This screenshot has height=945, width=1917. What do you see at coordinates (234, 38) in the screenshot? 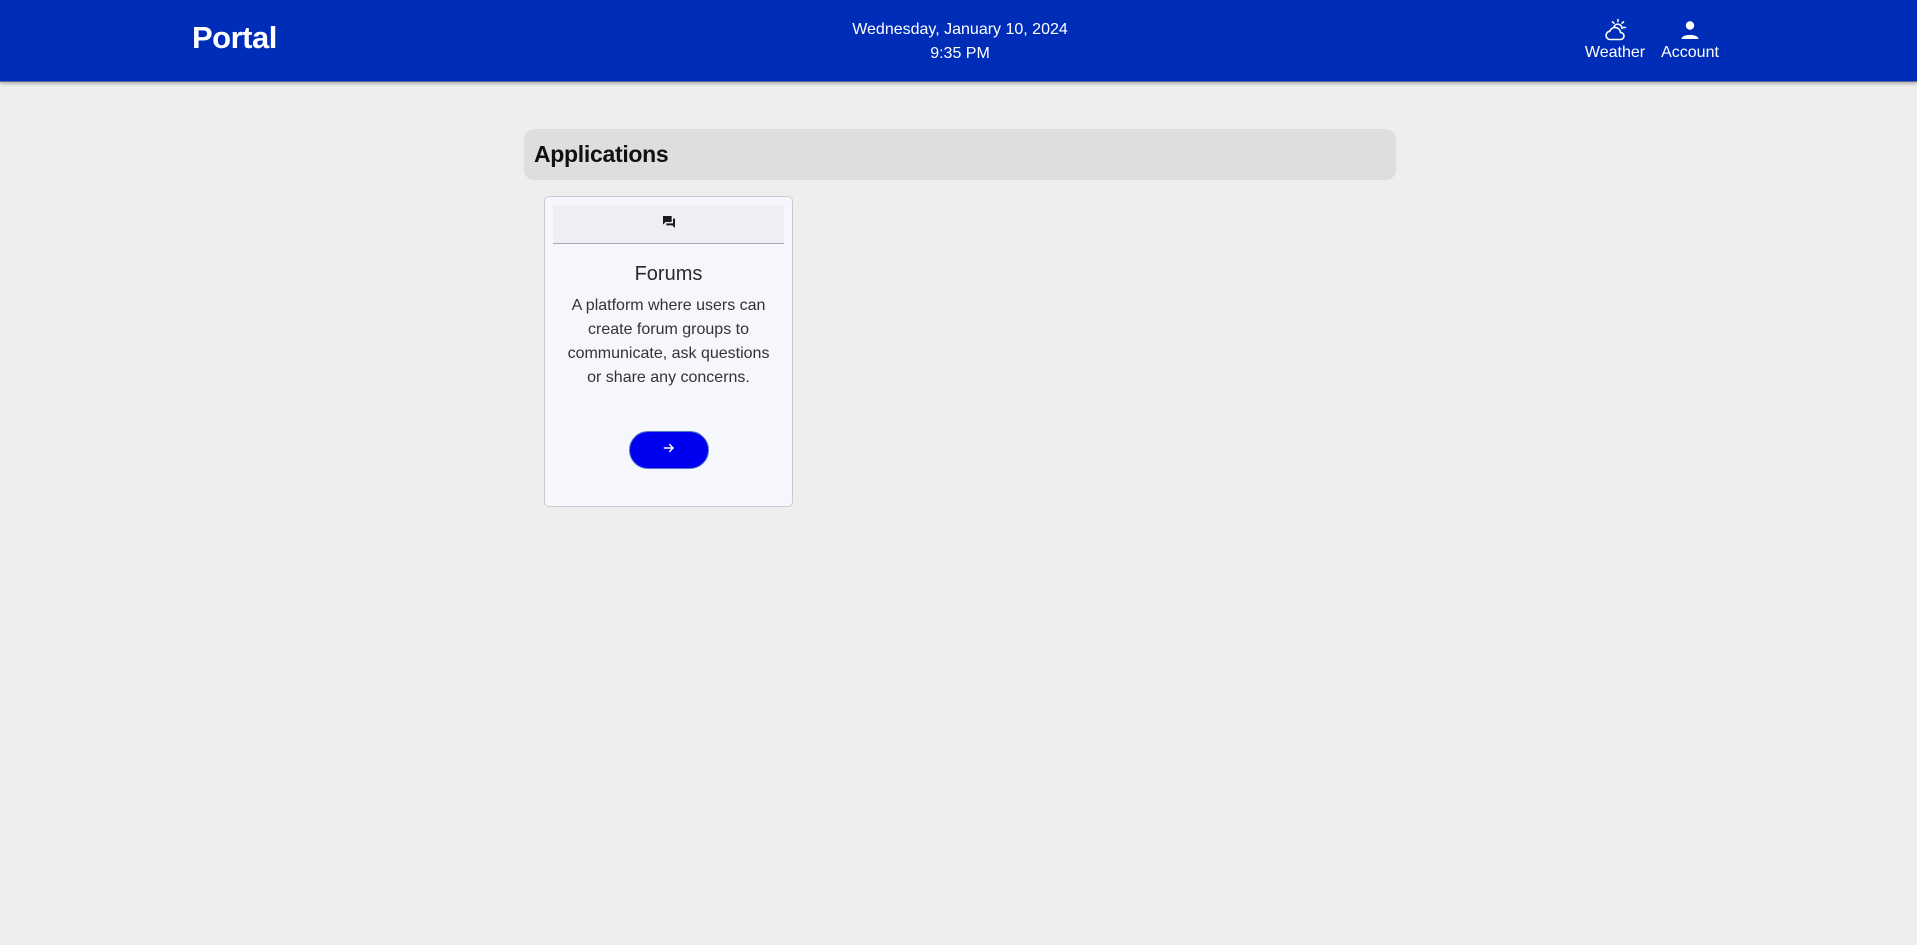
I see `brand-logo-link: Portal` at bounding box center [234, 38].